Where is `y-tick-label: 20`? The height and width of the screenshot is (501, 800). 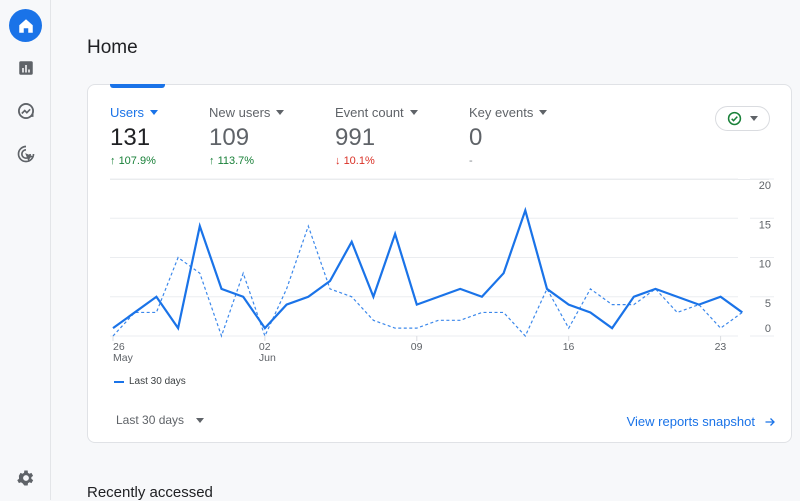
y-tick-label: 20 is located at coordinates (765, 186).